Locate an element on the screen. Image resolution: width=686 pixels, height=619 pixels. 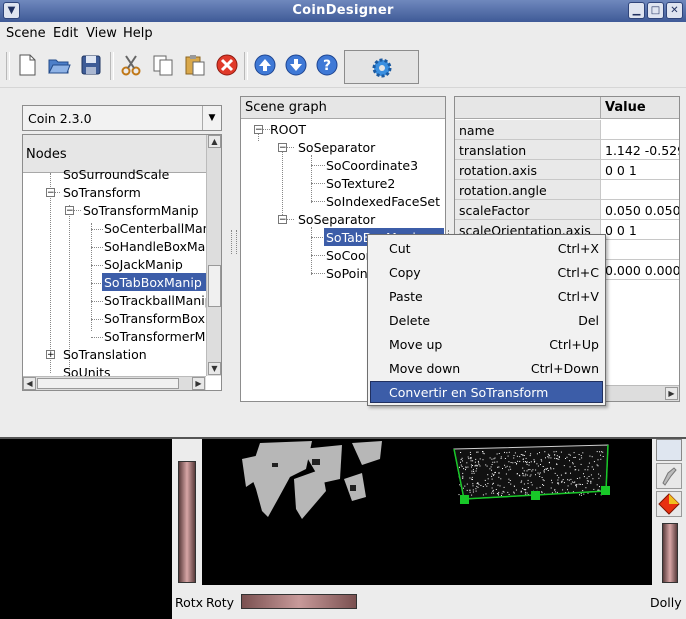
scene-item: SoCoordinate3 is located at coordinates (372, 165).